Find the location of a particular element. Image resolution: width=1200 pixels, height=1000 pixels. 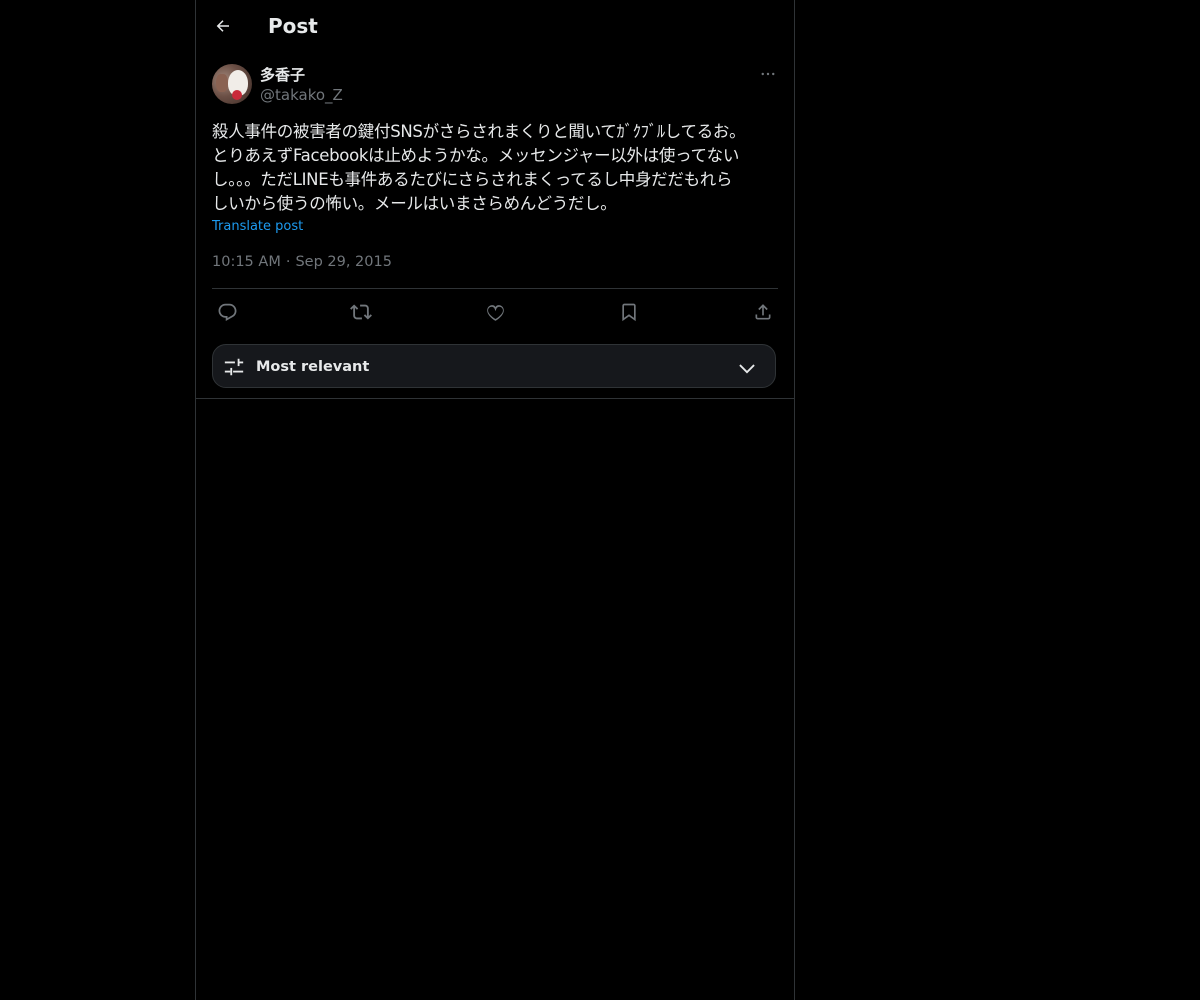

avatar is located at coordinates (232, 84).